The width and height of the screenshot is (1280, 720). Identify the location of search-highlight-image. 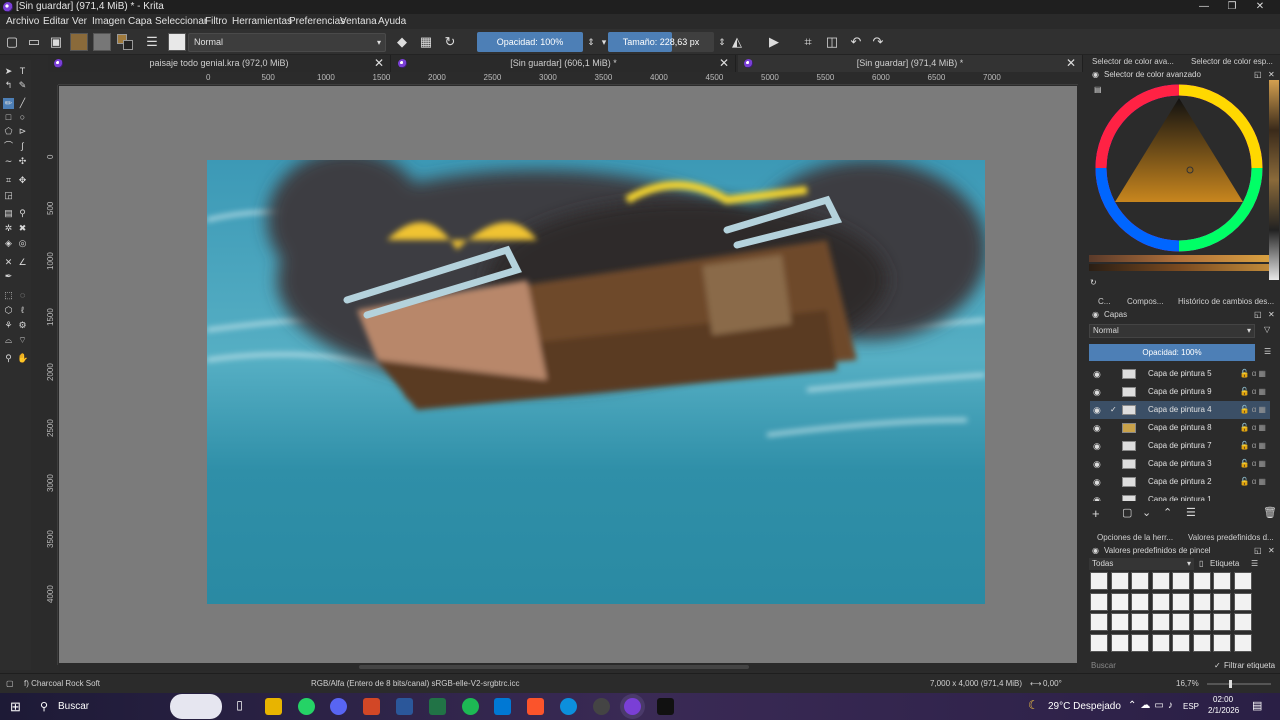
(196, 706).